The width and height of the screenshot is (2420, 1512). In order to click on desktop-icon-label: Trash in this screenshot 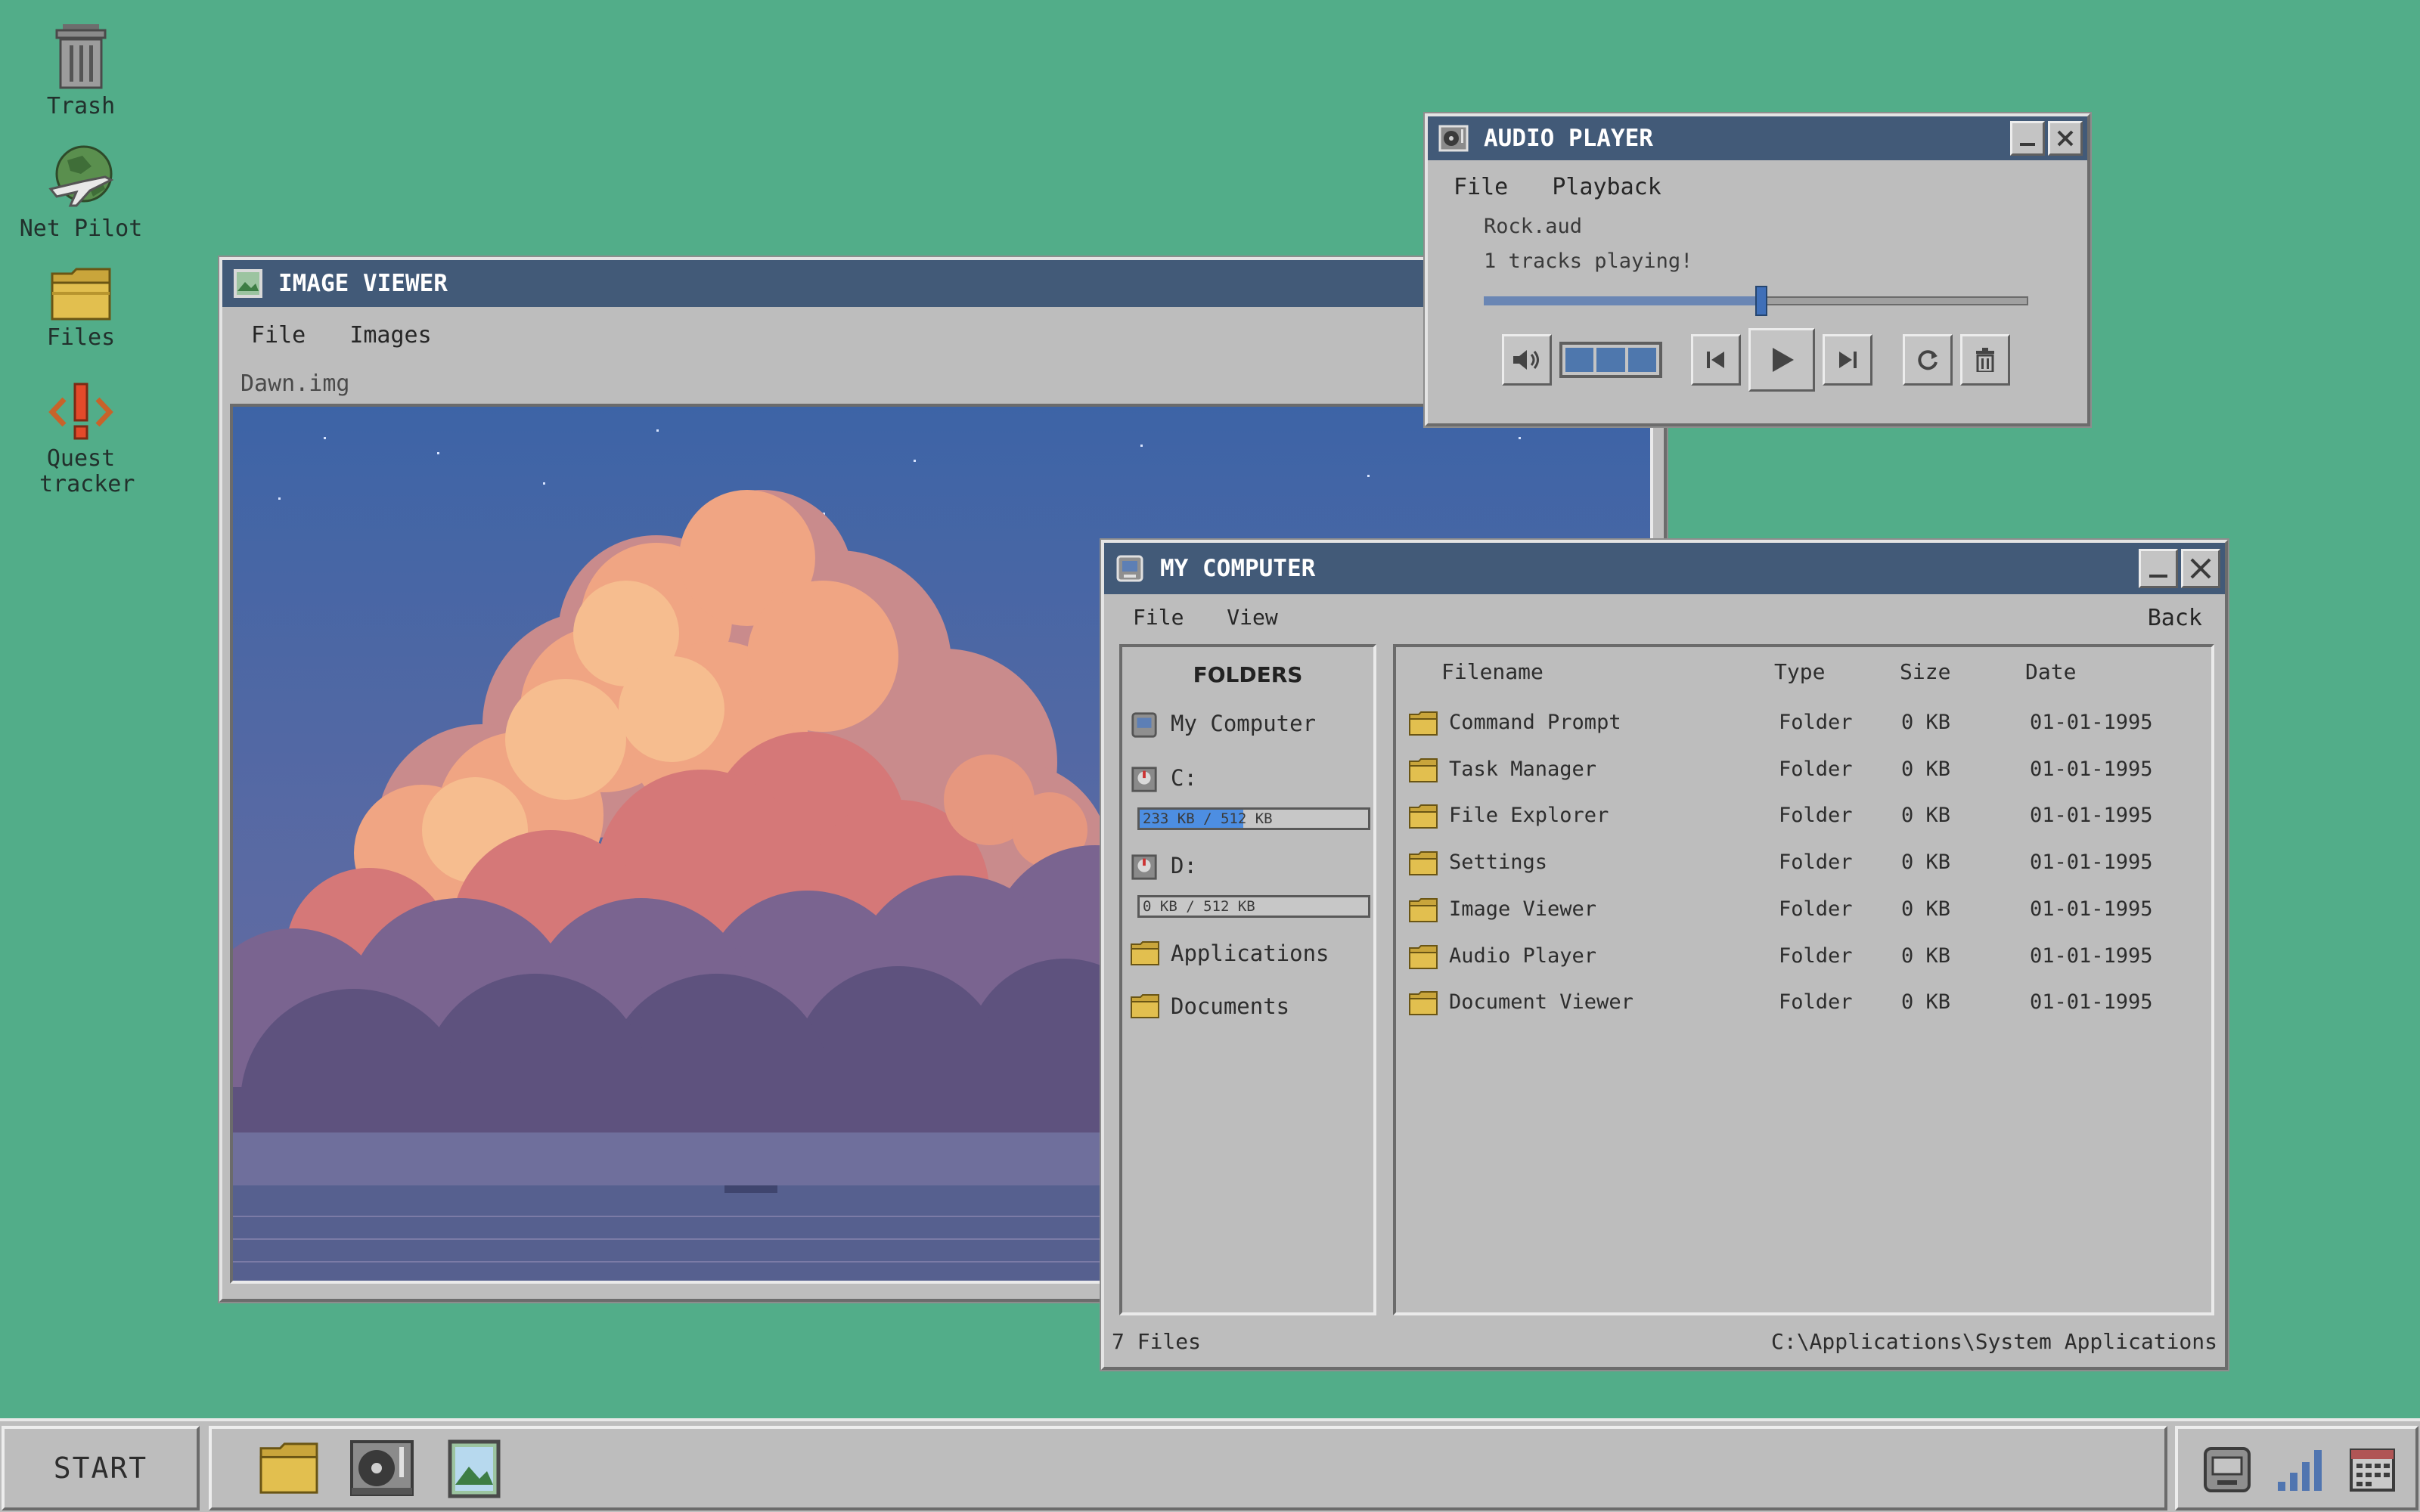, I will do `click(81, 106)`.